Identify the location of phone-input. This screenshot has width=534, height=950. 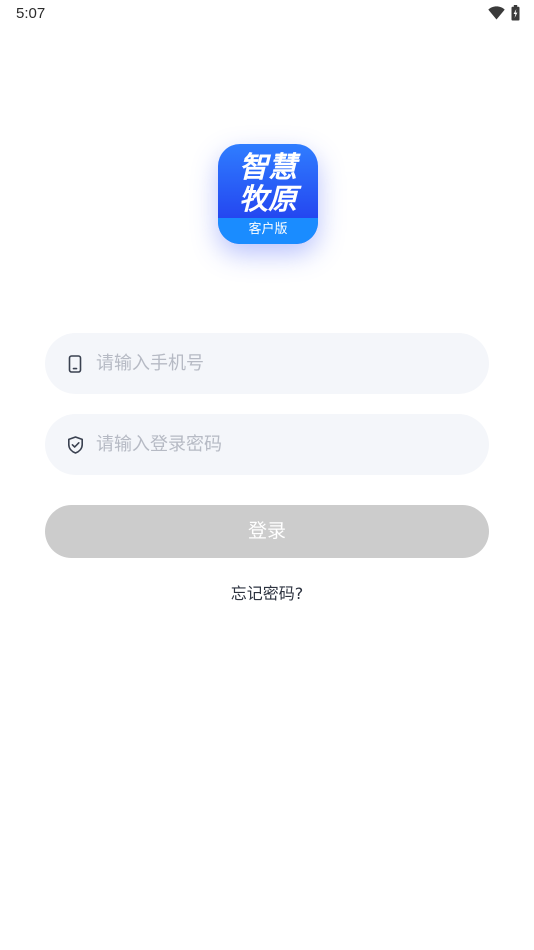
(276, 363).